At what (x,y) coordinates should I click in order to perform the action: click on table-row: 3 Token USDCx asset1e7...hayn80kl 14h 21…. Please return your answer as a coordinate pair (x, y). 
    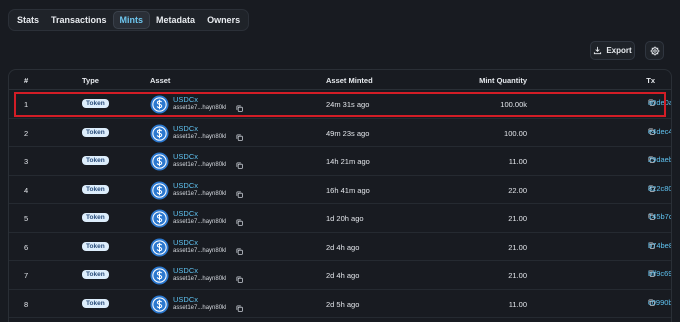
    Looking at the image, I should click on (340, 161).